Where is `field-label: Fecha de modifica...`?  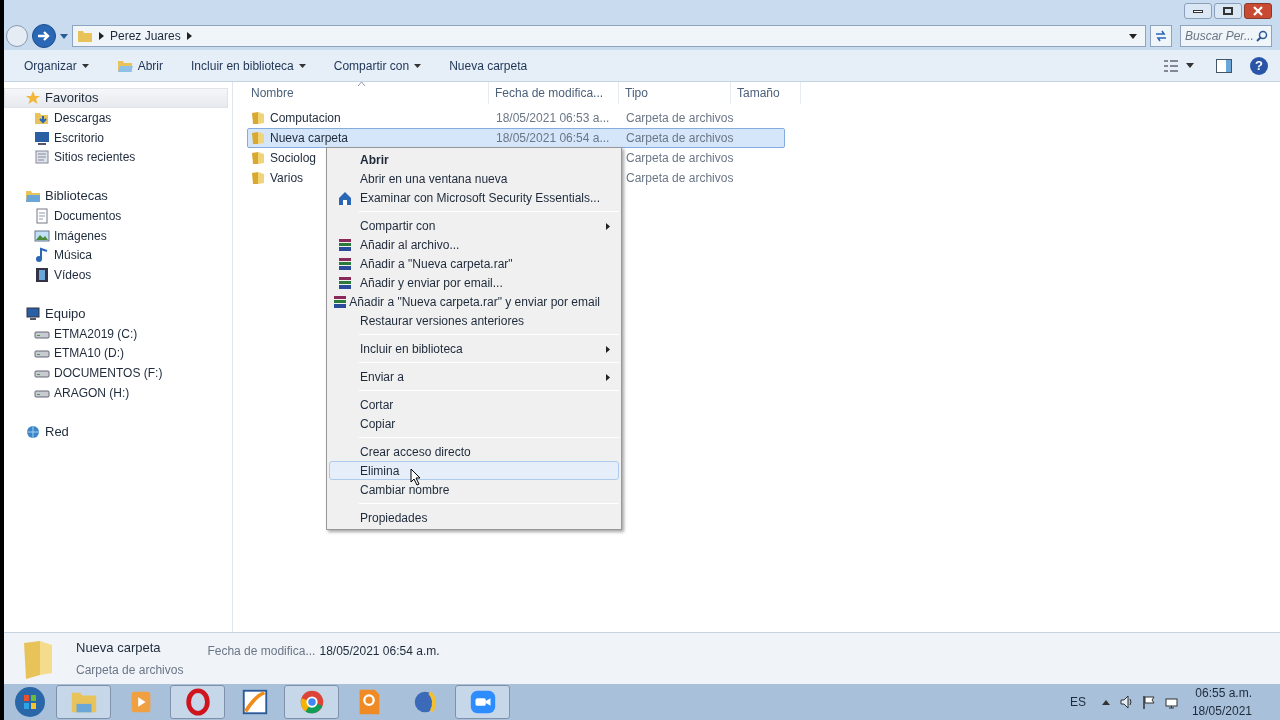
field-label: Fecha de modifica... is located at coordinates (261, 651).